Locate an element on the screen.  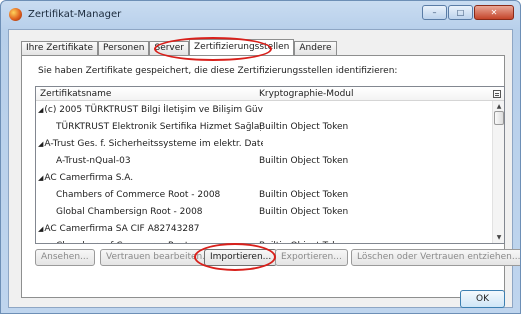
tree-header: Zertifikatsname Kryptographie-Modul is located at coordinates (270, 94).